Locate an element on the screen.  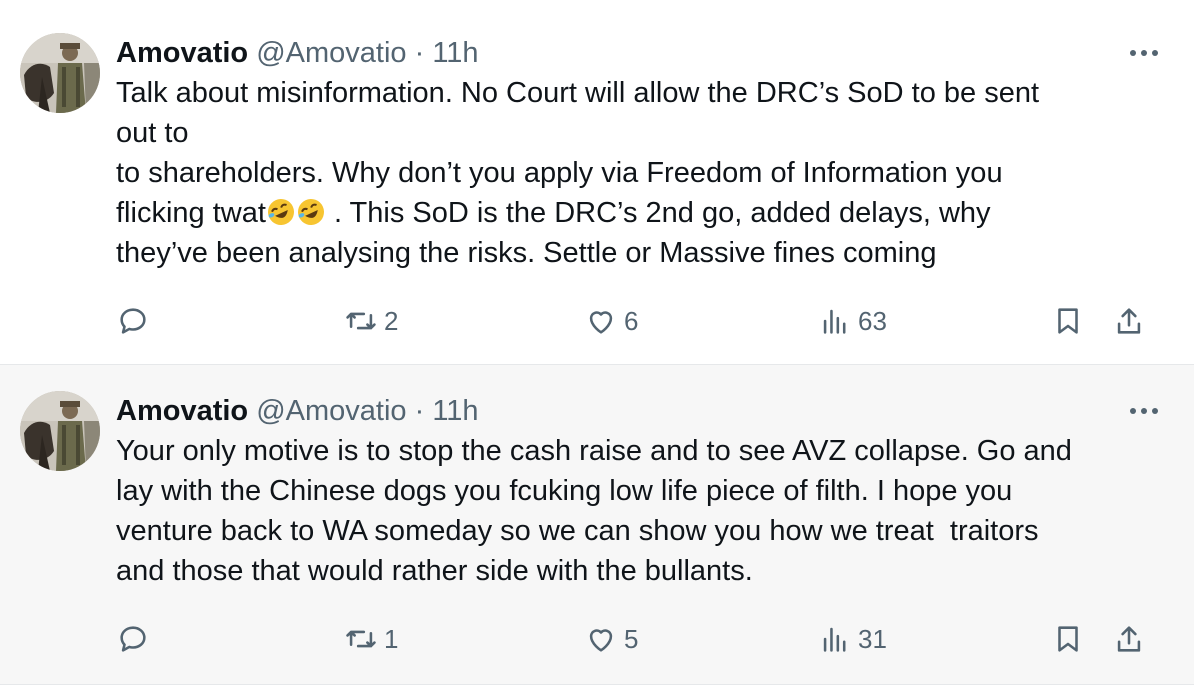
repost-count: 1 is located at coordinates (391, 638).